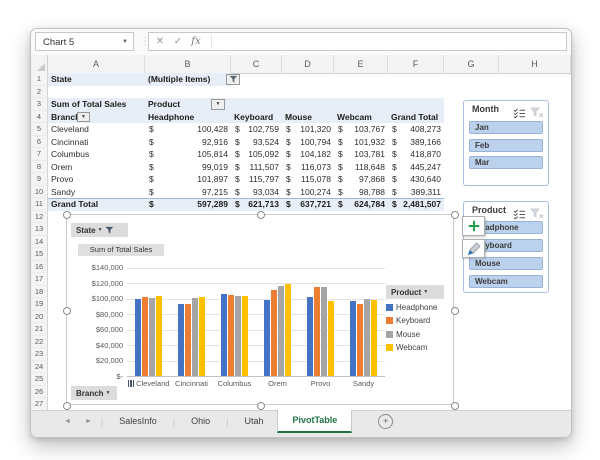 This screenshot has height=460, width=600. Describe the element at coordinates (39, 291) in the screenshot. I see `row-header-18: 18` at that location.